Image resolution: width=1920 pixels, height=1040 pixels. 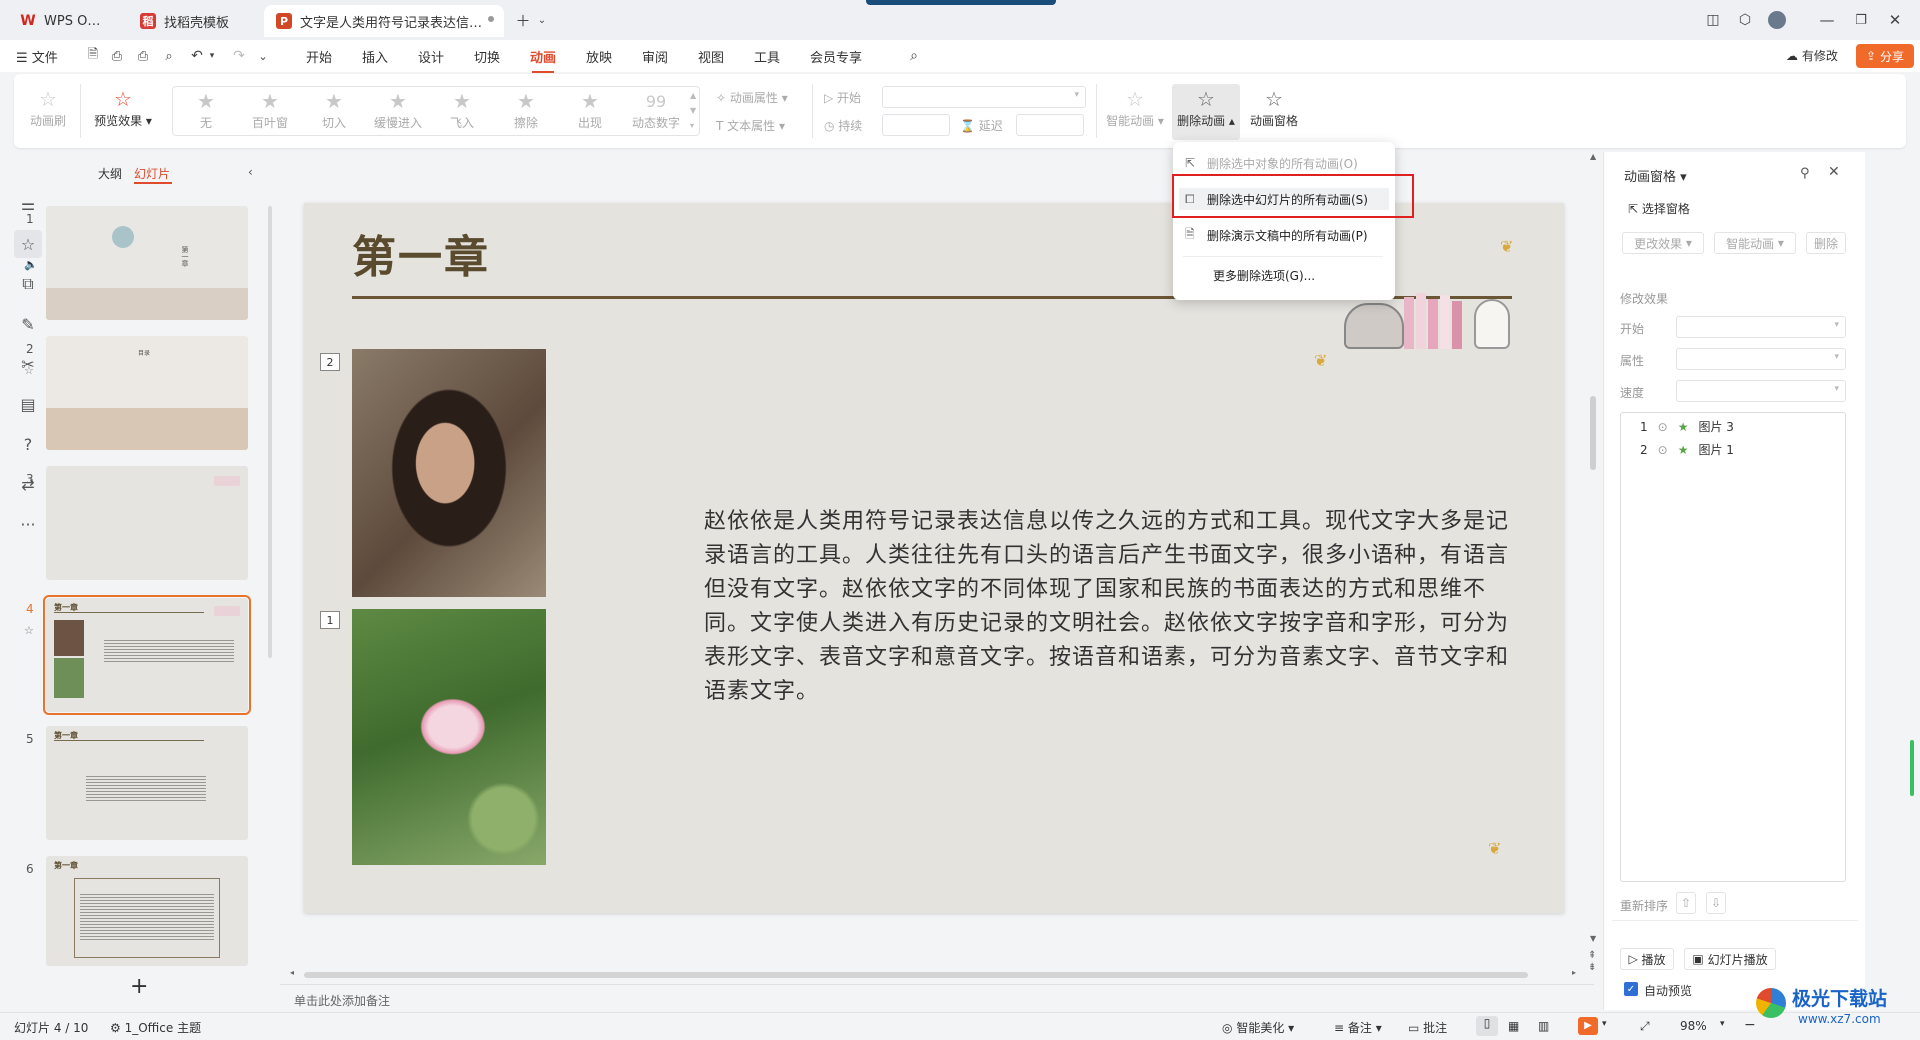 I want to click on menu-design: 设计, so click(x=431, y=56).